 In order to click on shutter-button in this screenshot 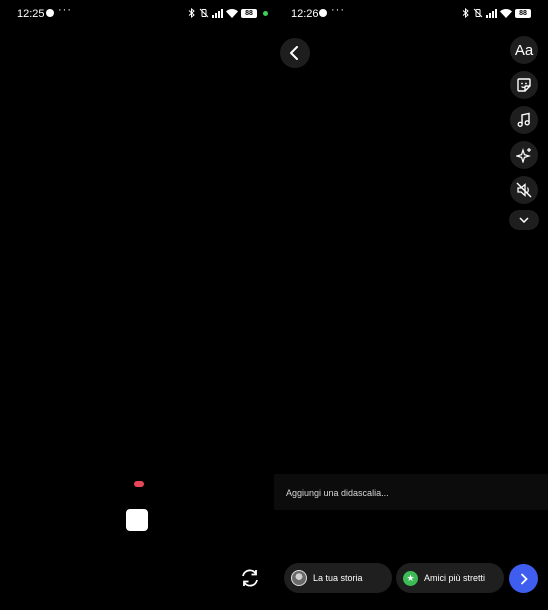, I will do `click(137, 520)`.